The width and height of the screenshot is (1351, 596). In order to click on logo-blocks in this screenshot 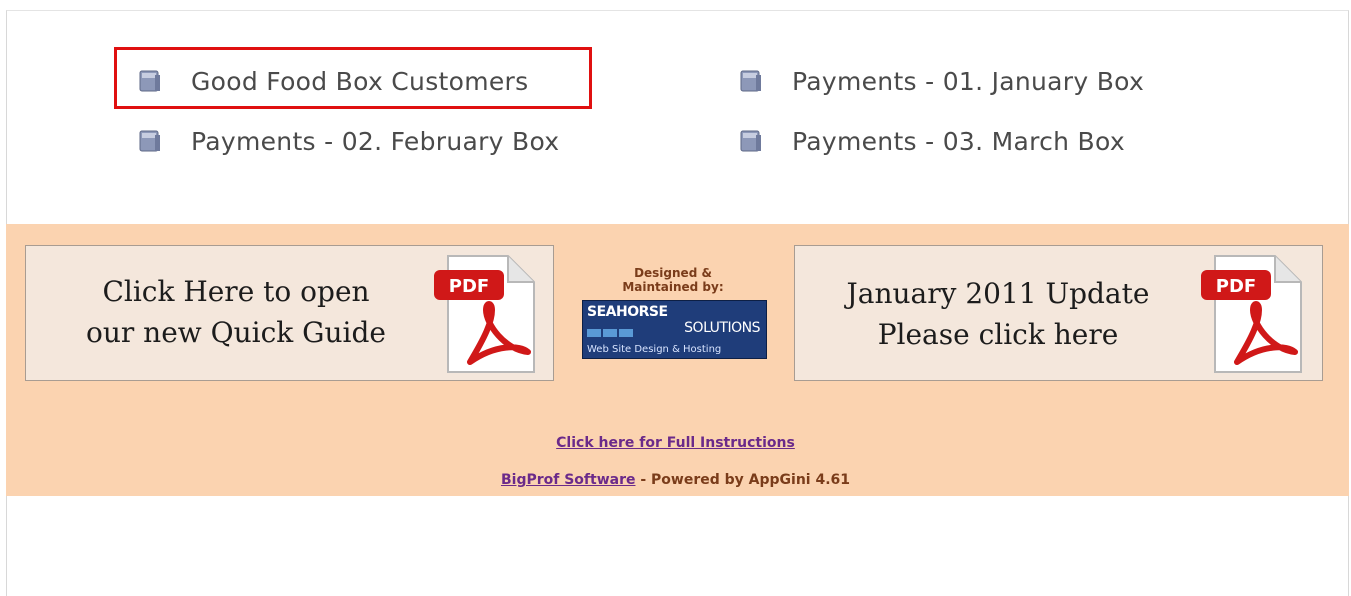, I will do `click(611, 331)`.